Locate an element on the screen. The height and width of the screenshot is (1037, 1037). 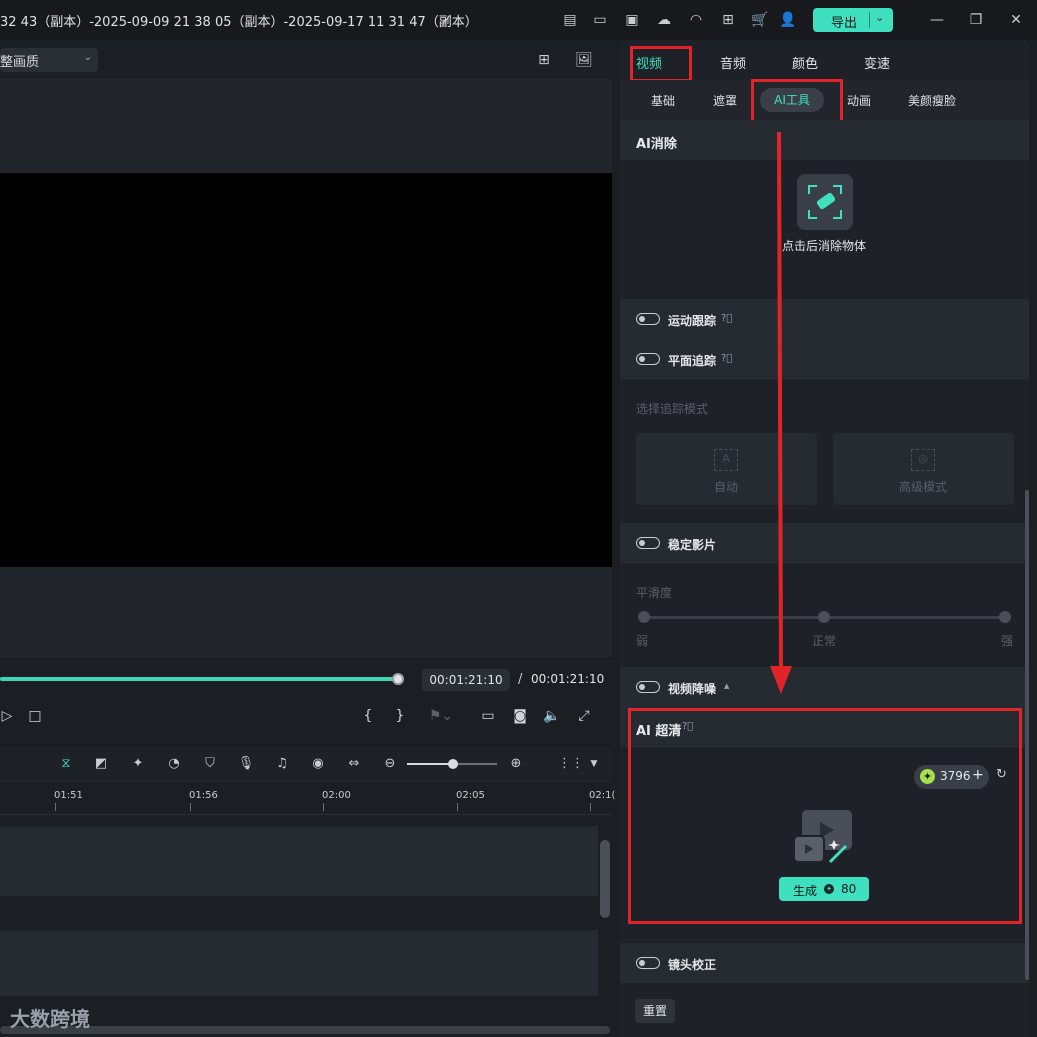
restore-icon: ❐ is located at coordinates (976, 20).